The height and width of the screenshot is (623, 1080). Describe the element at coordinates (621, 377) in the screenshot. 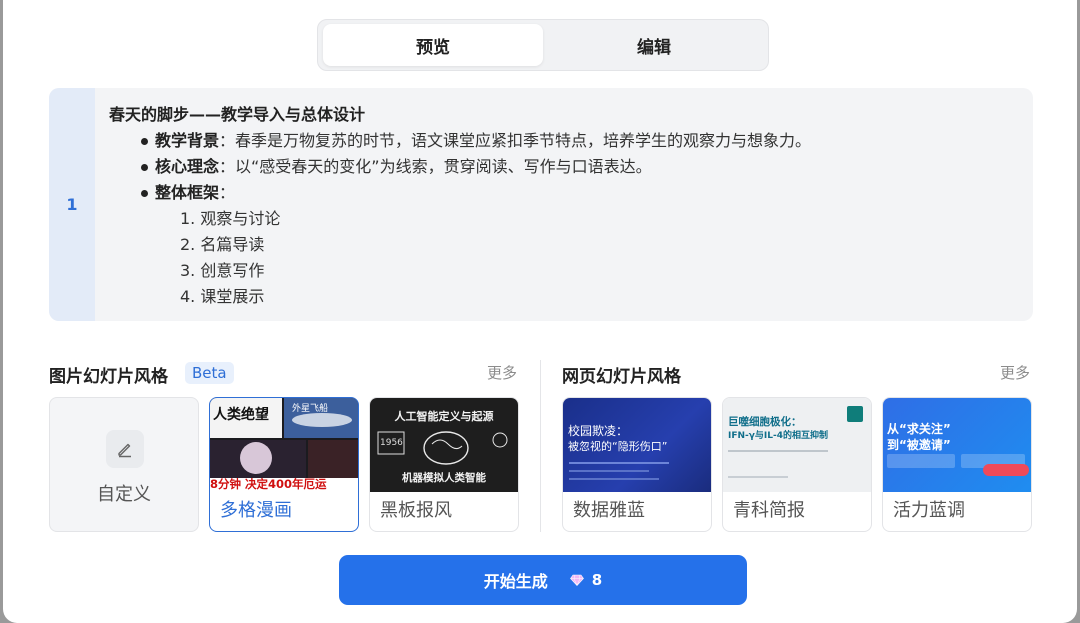

I see `web-styles-title: 网页幻灯片风格` at that location.